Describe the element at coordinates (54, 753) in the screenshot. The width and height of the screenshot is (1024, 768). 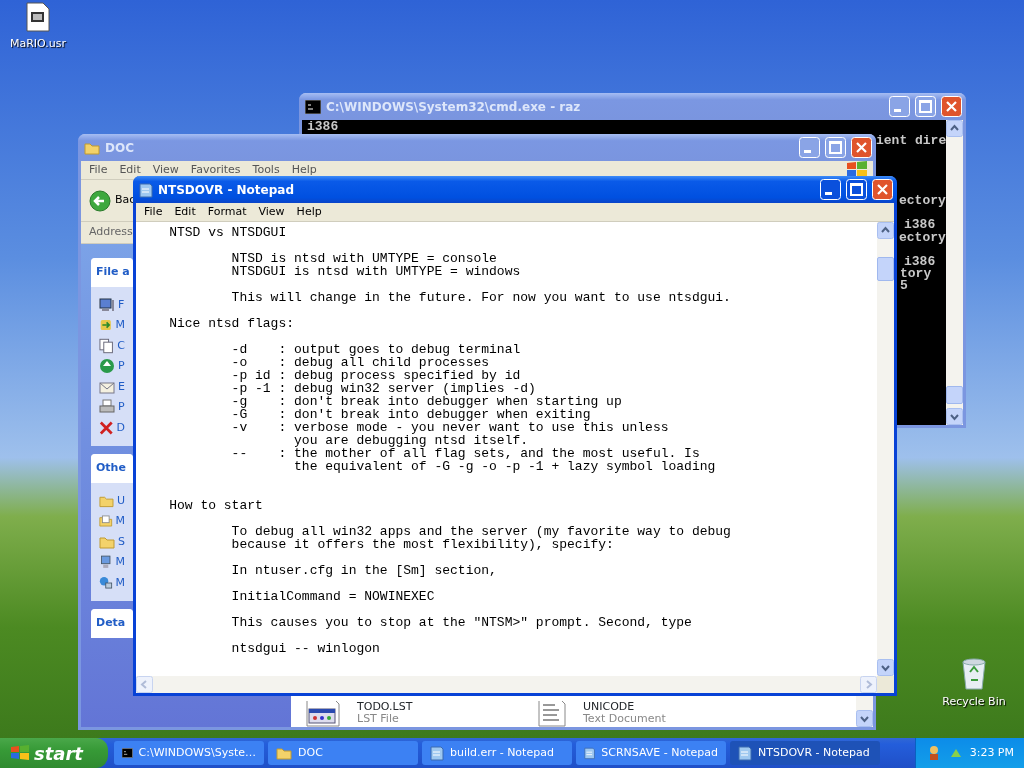
I see `start-button: start` at that location.